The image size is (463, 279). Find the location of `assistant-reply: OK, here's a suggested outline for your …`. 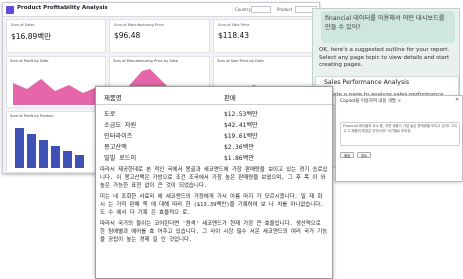

assistant-reply: OK, here's a suggested outline for your … is located at coordinates (384, 57).